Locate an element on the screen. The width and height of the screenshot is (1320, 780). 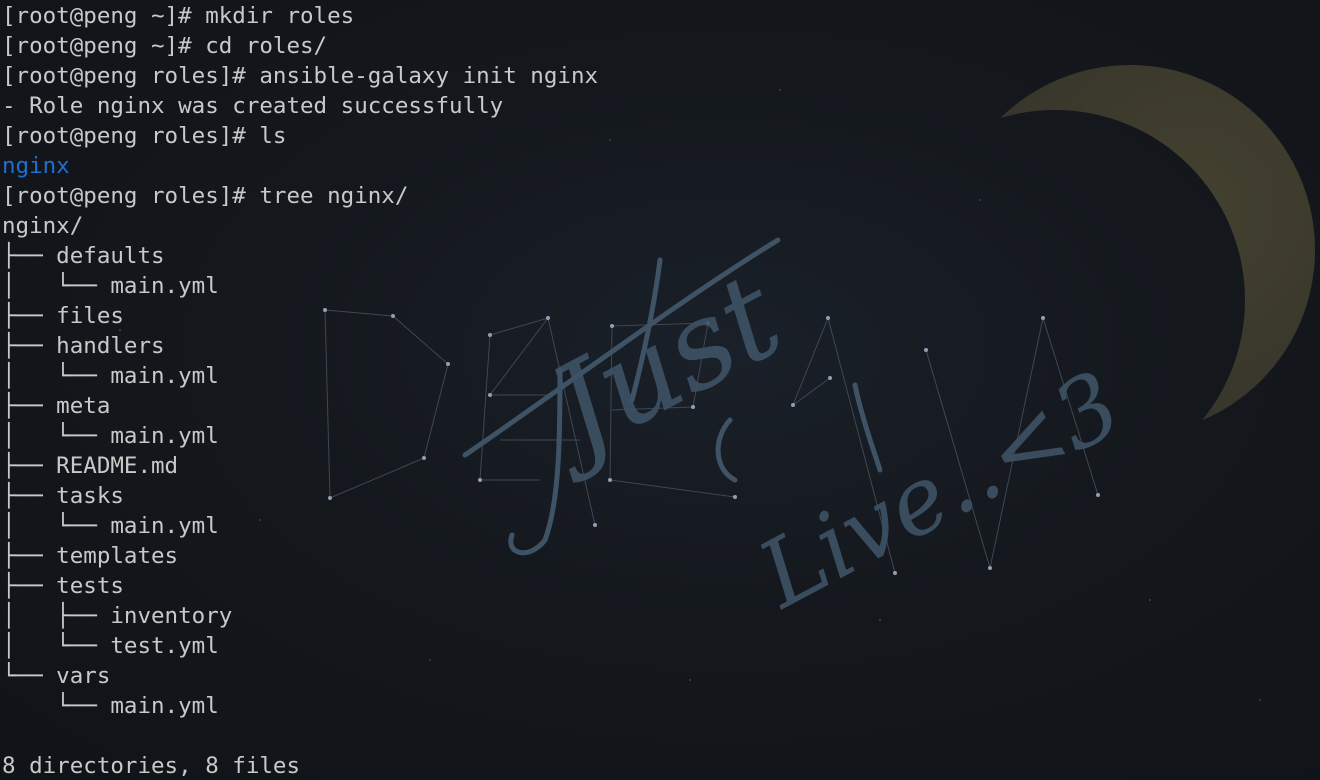
terminal-line: ├── files is located at coordinates (63, 316).